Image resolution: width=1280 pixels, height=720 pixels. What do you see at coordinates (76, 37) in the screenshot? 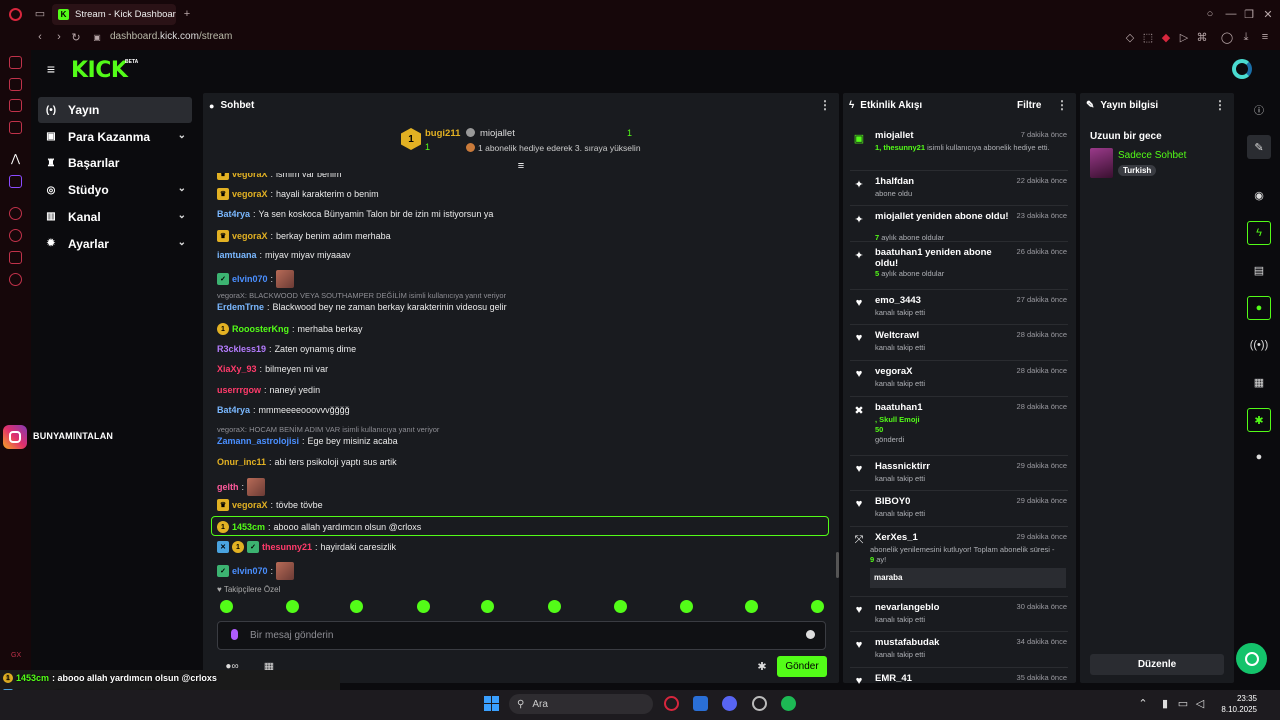
I see `reload-icon: ↻` at bounding box center [76, 37].